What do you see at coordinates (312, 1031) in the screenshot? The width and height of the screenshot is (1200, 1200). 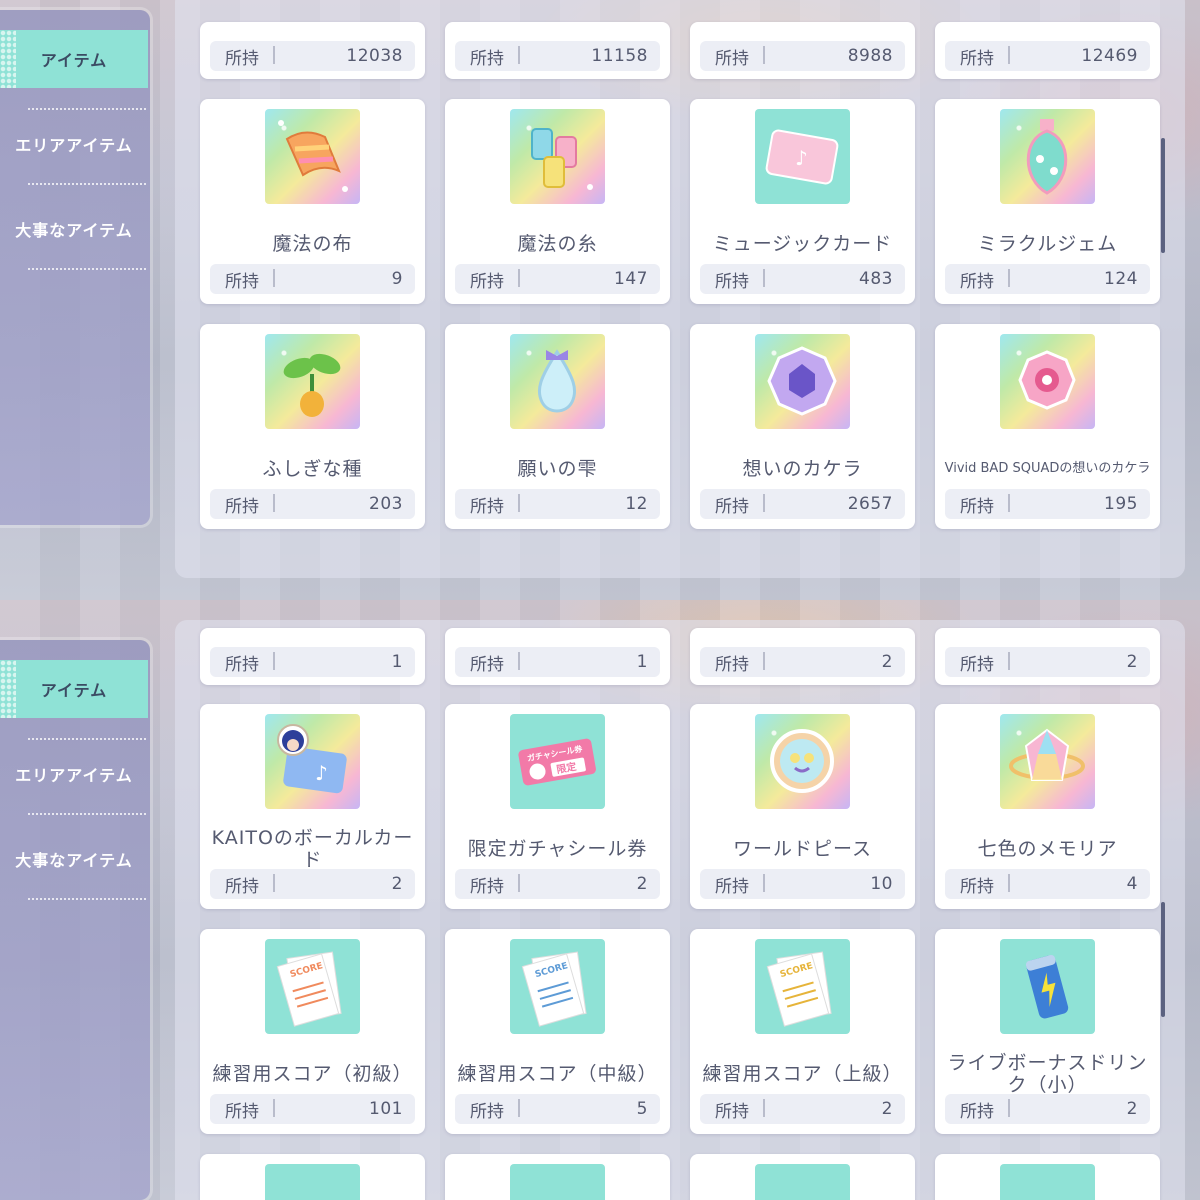 I see `item-card-practice-score-beginner: SCORE 練習用スコア（初級） 所持 101` at bounding box center [312, 1031].